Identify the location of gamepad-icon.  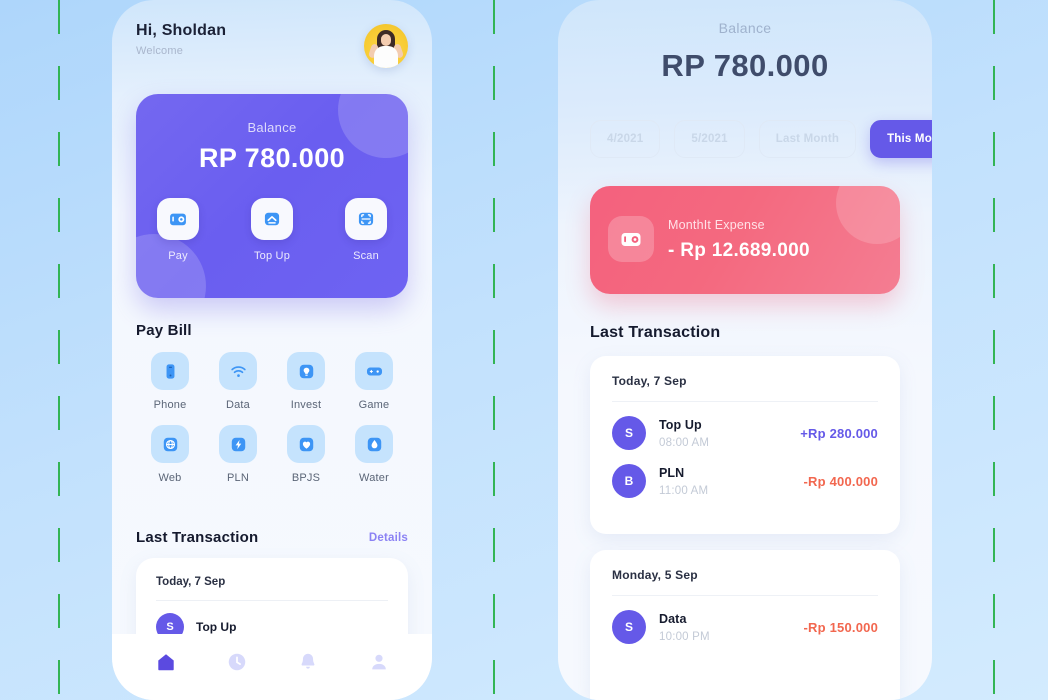
(374, 371).